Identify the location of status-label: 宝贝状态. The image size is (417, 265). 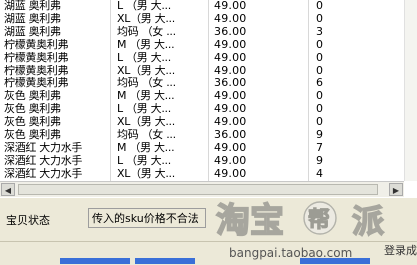
(28, 220).